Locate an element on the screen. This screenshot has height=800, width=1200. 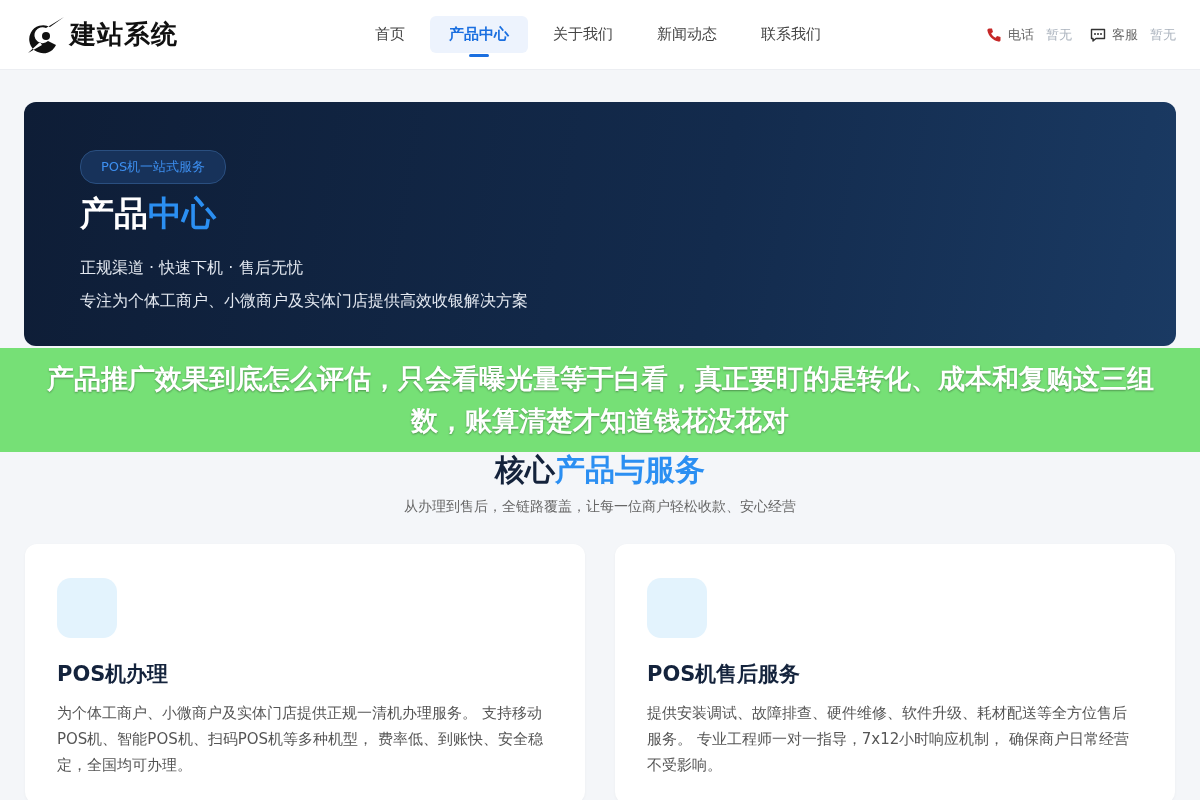
contact-label: 客服 is located at coordinates (1125, 34).